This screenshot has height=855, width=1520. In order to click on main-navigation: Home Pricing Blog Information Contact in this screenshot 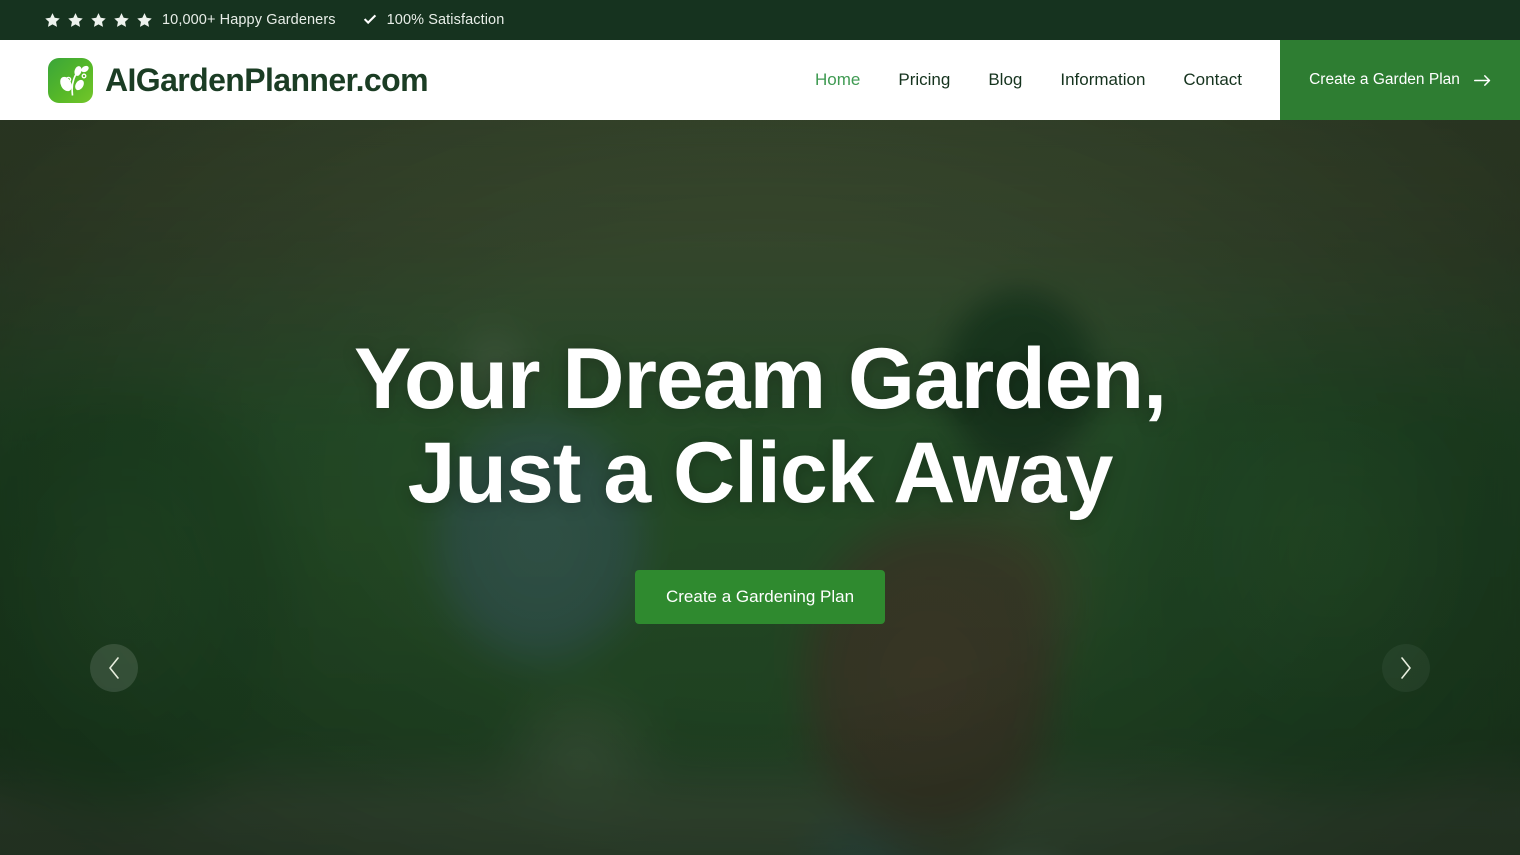, I will do `click(1047, 80)`.